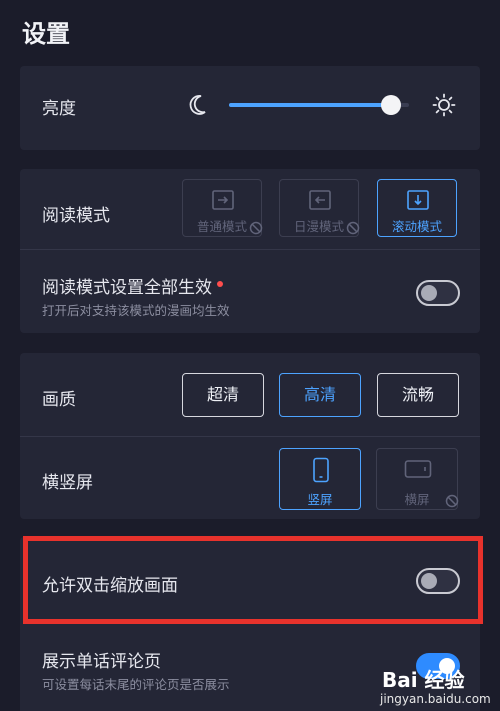 This screenshot has width=500, height=711. Describe the element at coordinates (435, 699) in the screenshot. I see `watermark-site: jingyan.baidu.com` at that location.